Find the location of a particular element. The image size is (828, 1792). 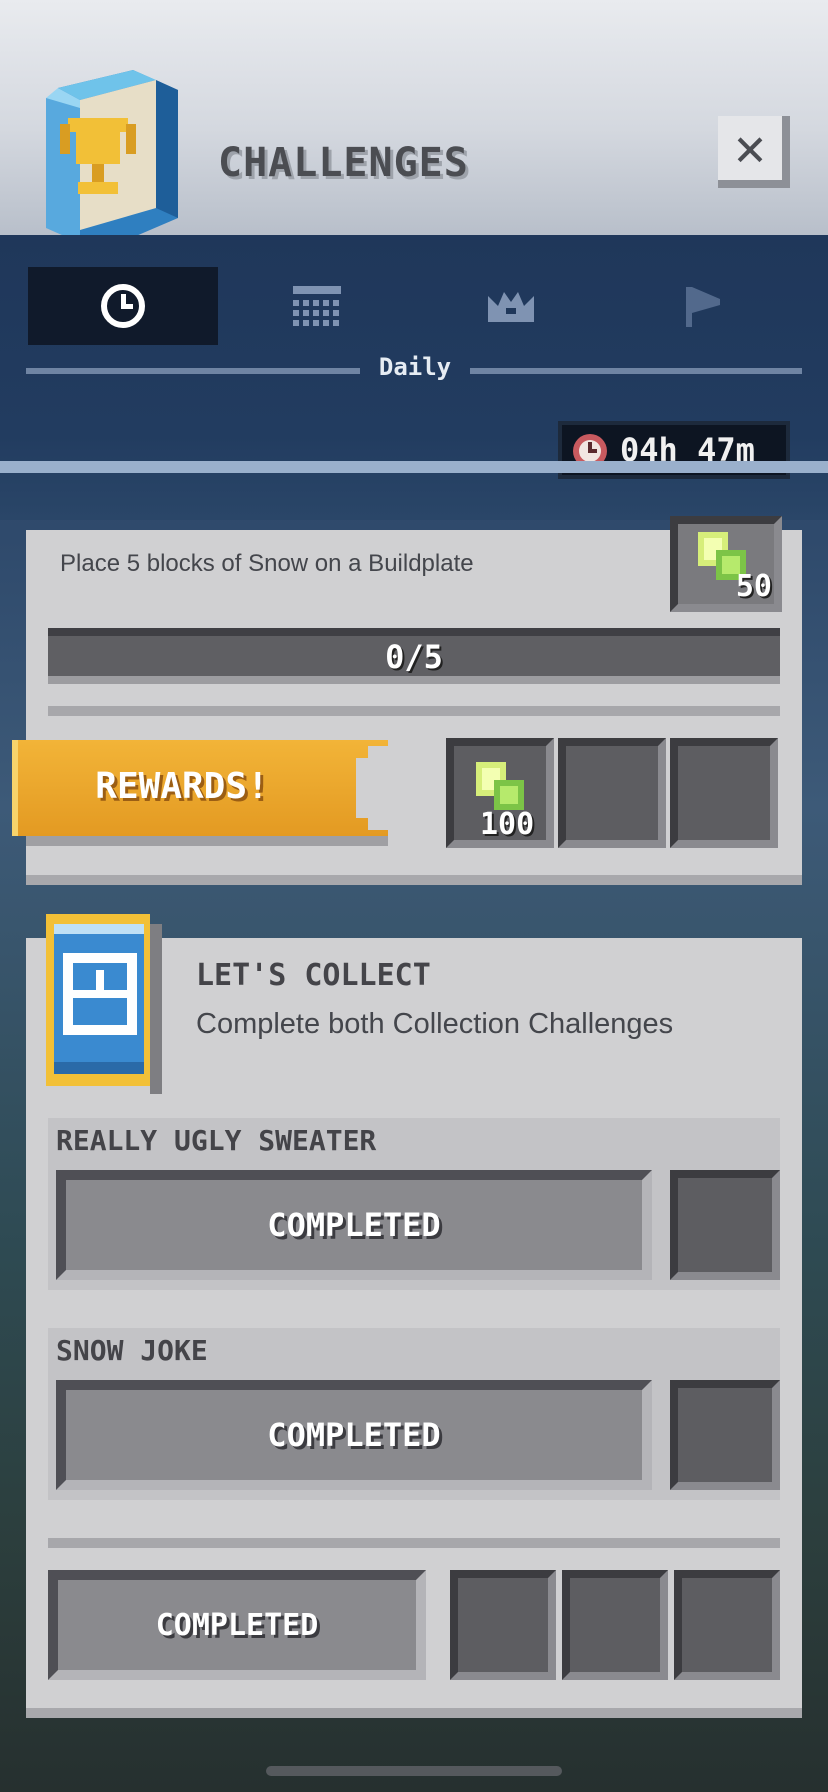

current-tab-label: Daily is located at coordinates (415, 367).